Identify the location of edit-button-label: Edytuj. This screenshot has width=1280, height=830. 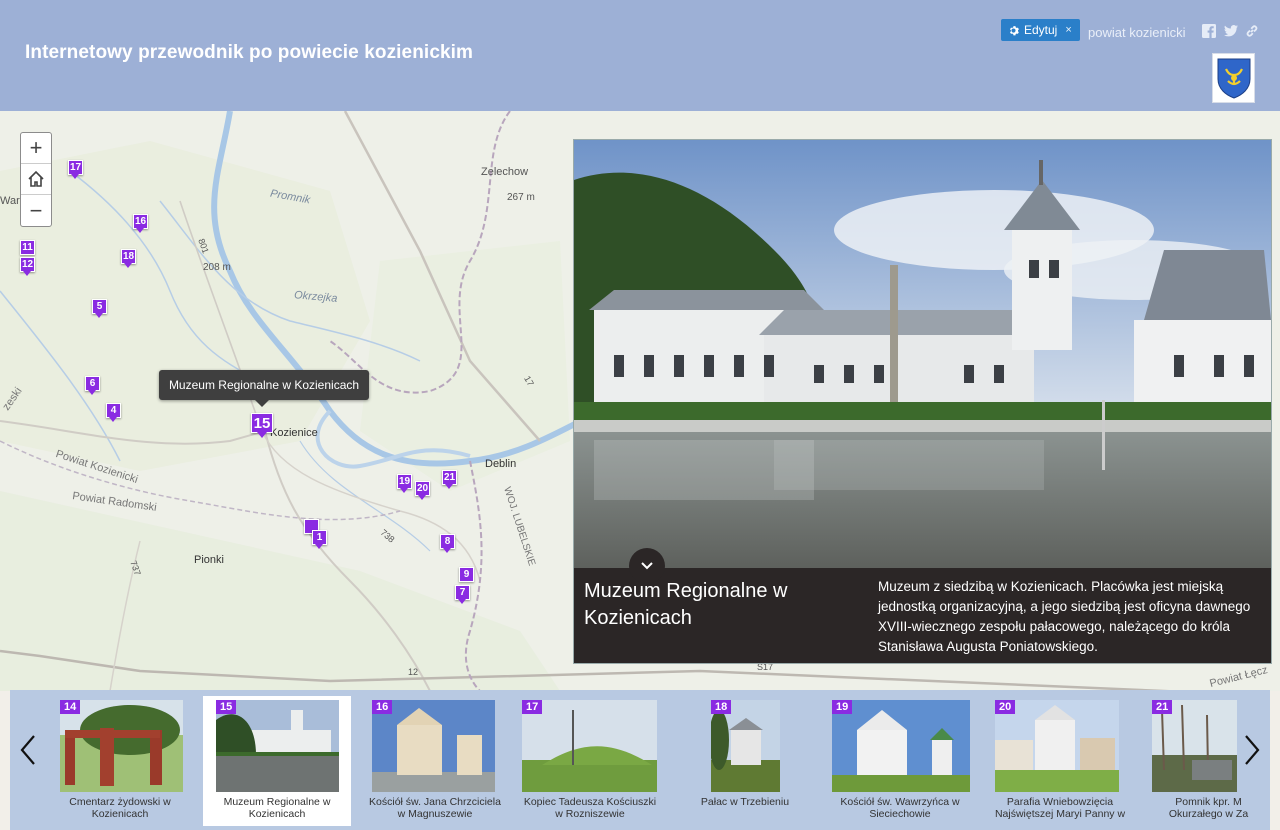
(1041, 30).